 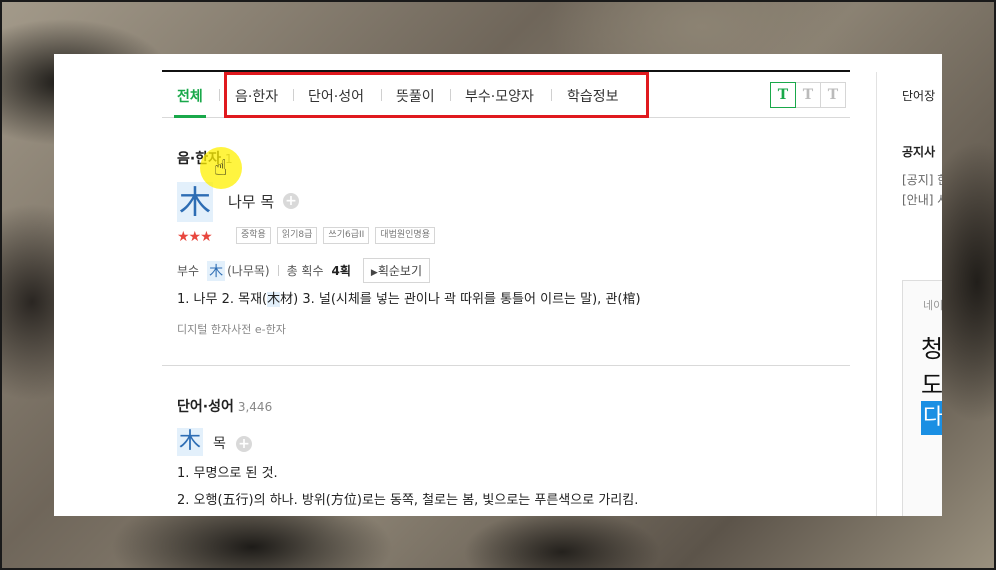 What do you see at coordinates (195, 237) in the screenshot?
I see `importance-stars: ★★★` at bounding box center [195, 237].